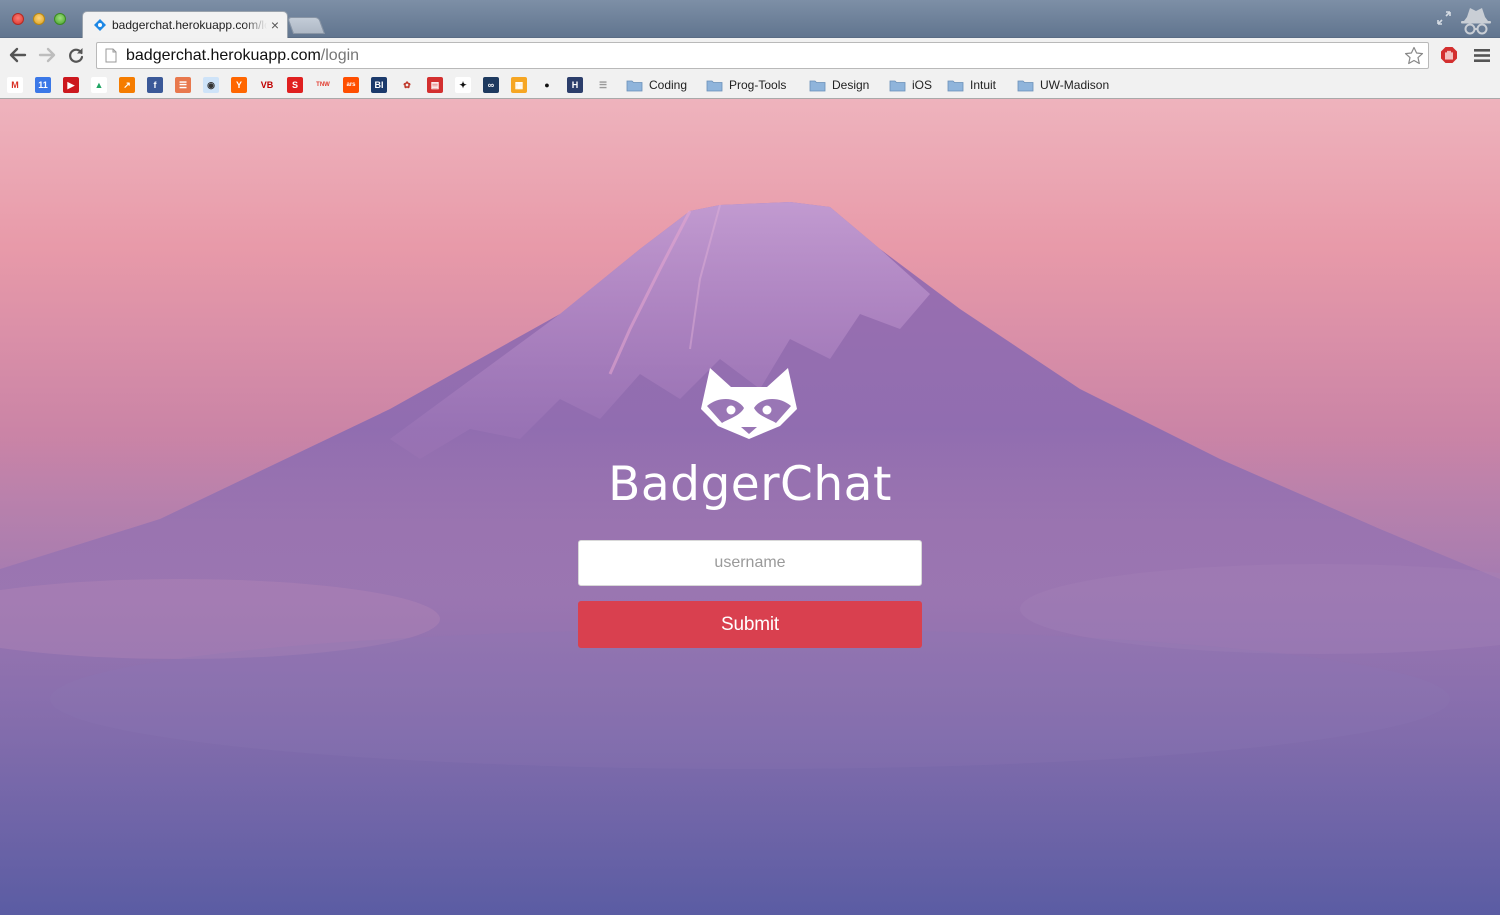  Describe the element at coordinates (750, 484) in the screenshot. I see `brand-title: BadgerChat` at that location.